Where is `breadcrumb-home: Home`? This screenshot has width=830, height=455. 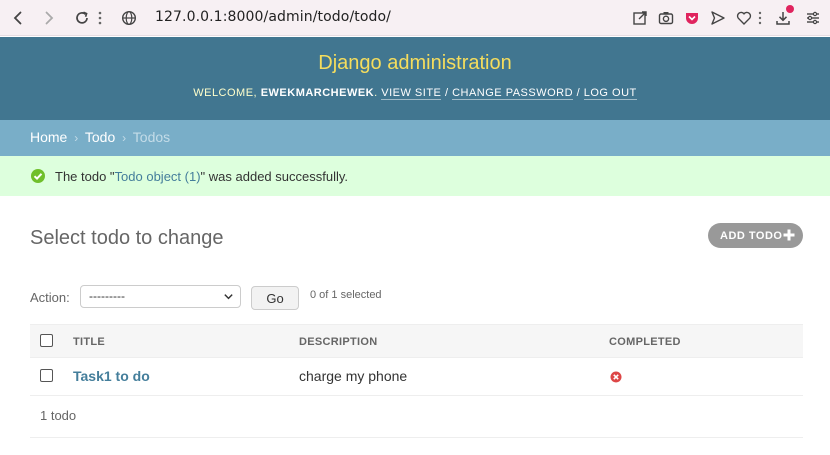 breadcrumb-home: Home is located at coordinates (48, 137).